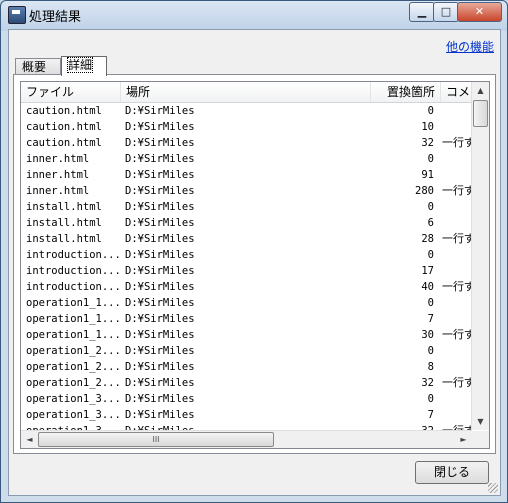  I want to click on app-icon, so click(17, 15).